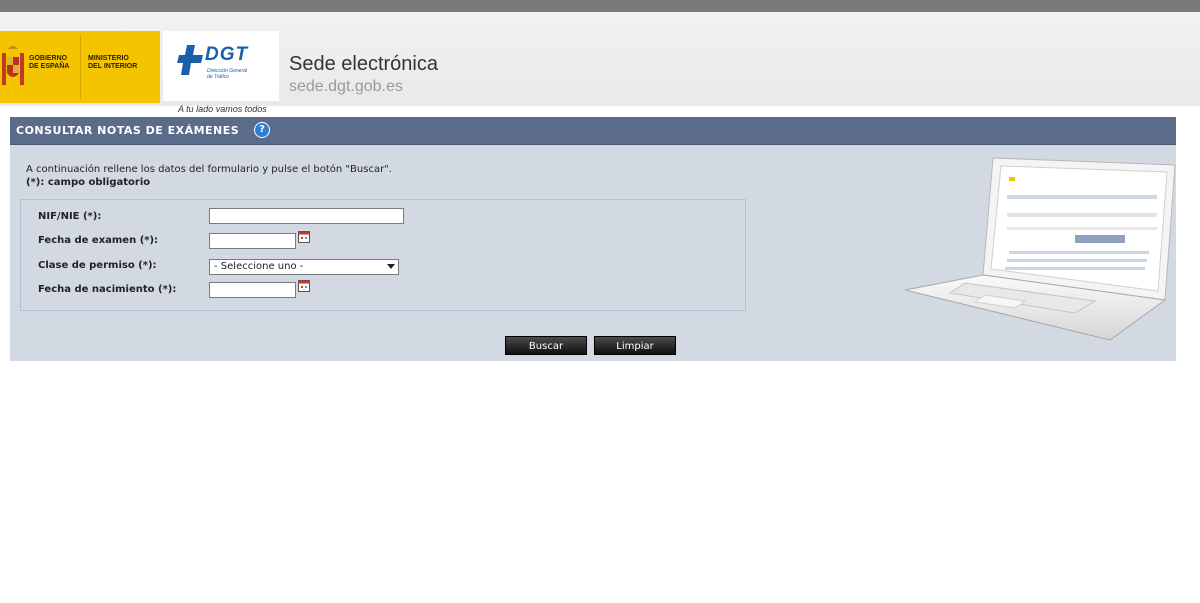  Describe the element at coordinates (1040, 249) in the screenshot. I see `laptop-illustration` at that location.